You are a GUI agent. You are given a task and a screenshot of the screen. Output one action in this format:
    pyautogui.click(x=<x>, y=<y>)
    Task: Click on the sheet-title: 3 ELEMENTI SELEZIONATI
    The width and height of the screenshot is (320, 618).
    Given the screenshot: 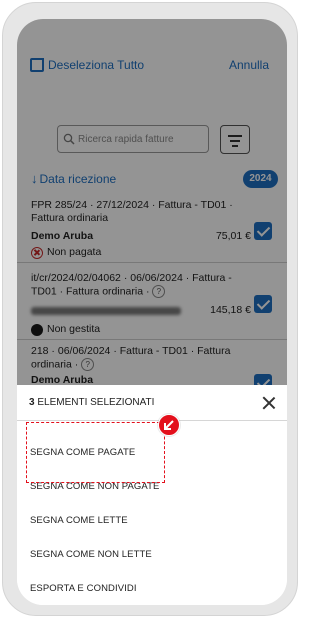 What is the action you would take?
    pyautogui.click(x=91, y=402)
    